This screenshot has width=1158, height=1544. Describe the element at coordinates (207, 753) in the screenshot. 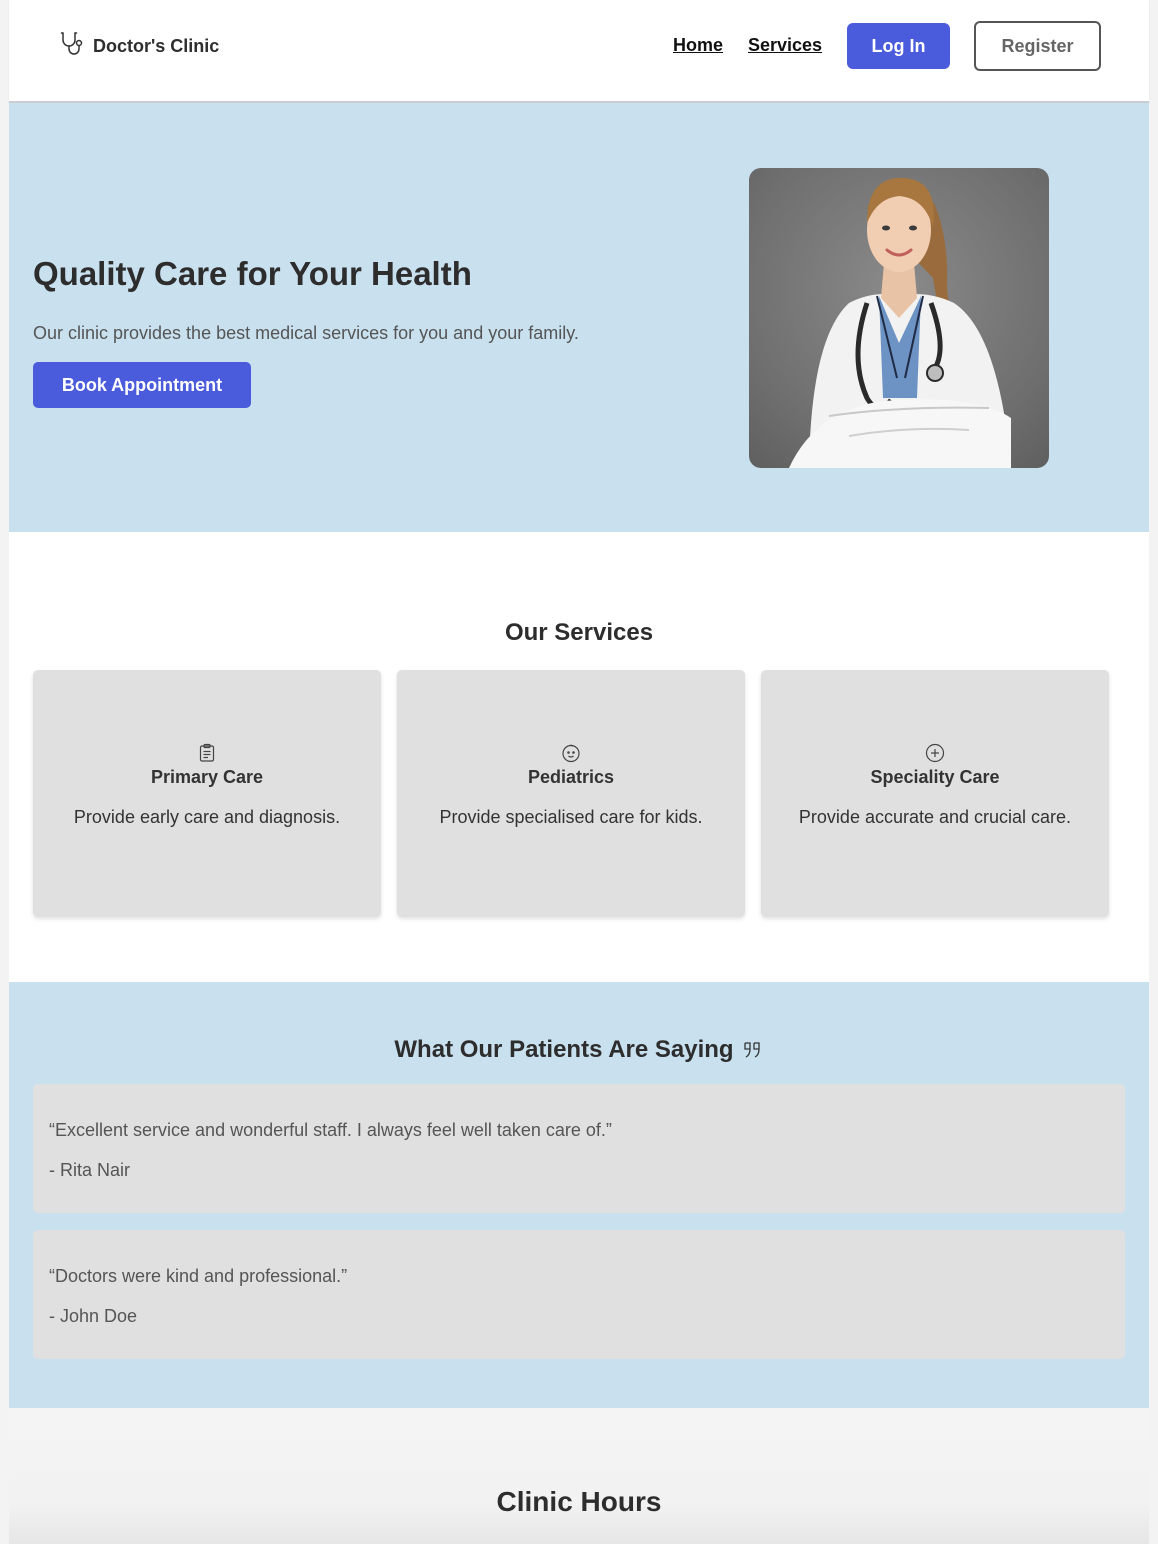

I see `clipboard-icon` at that location.